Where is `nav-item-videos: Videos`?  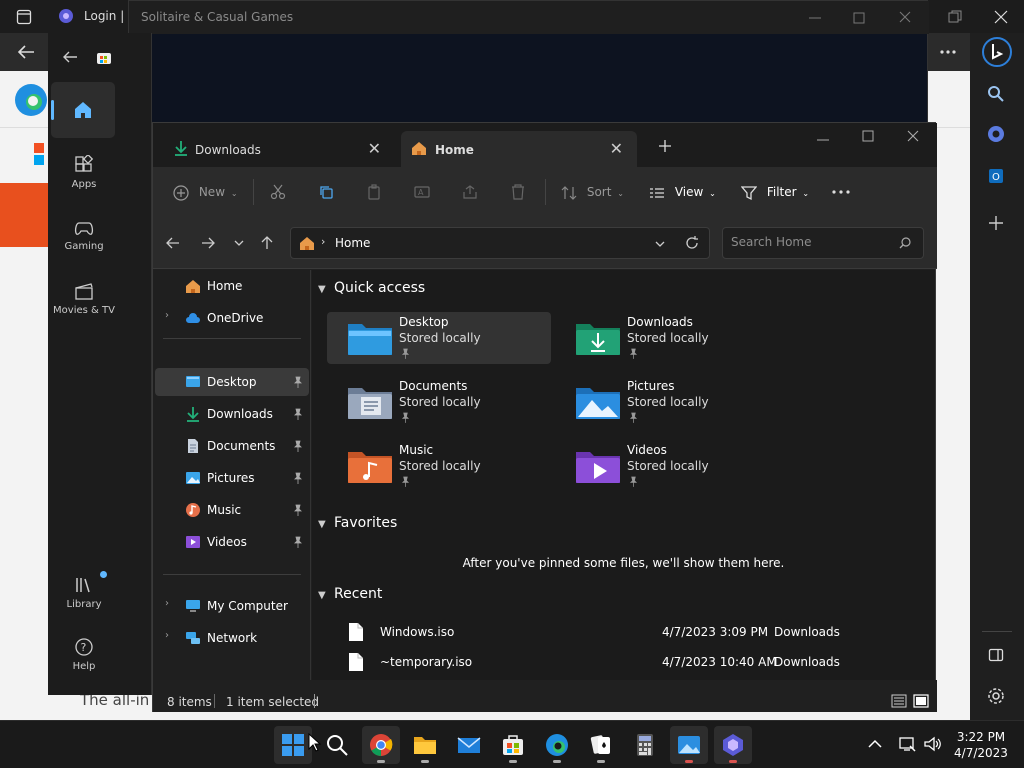
nav-item-videos: Videos is located at coordinates (232, 542).